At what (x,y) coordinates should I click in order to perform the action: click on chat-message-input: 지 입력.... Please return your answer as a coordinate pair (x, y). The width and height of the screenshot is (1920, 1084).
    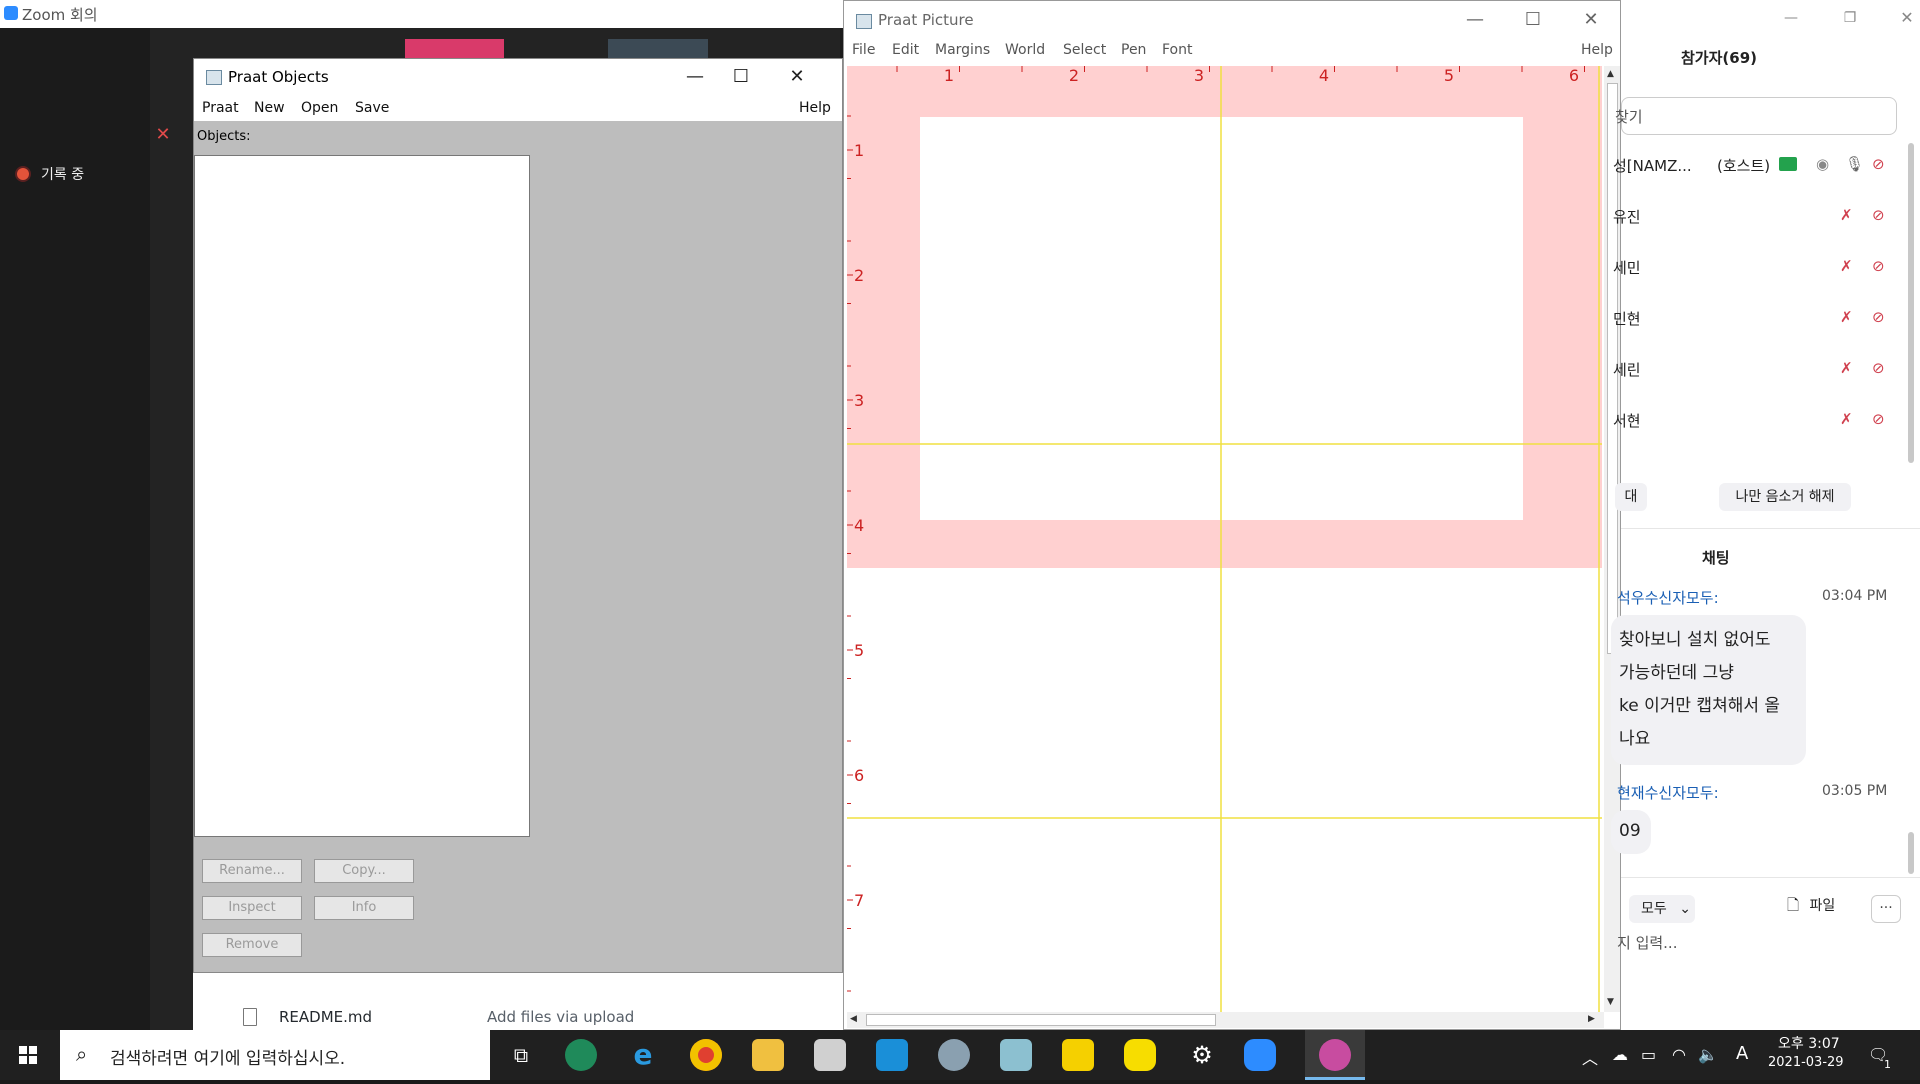
    Looking at the image, I should click on (1647, 942).